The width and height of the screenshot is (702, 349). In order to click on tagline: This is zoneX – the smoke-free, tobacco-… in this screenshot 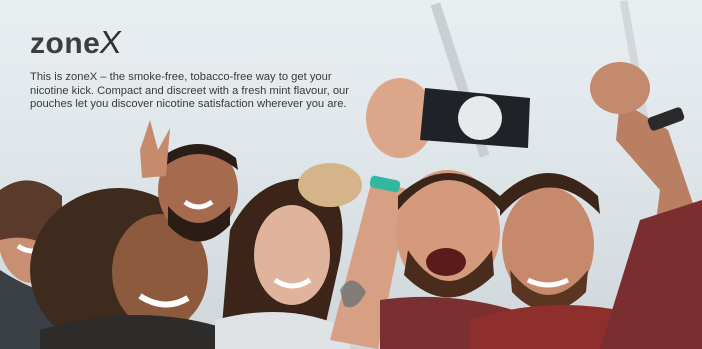, I will do `click(189, 91)`.